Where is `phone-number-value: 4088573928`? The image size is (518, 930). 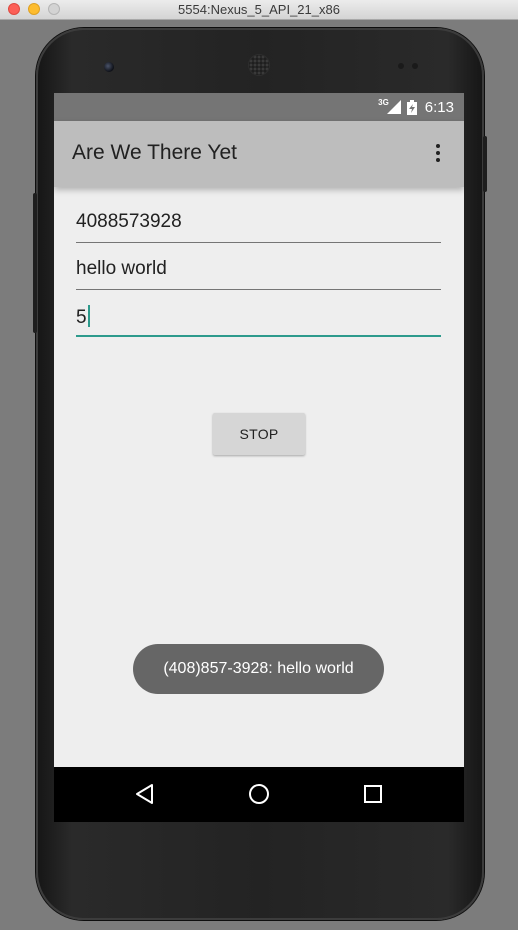
phone-number-value: 4088573928 is located at coordinates (129, 221).